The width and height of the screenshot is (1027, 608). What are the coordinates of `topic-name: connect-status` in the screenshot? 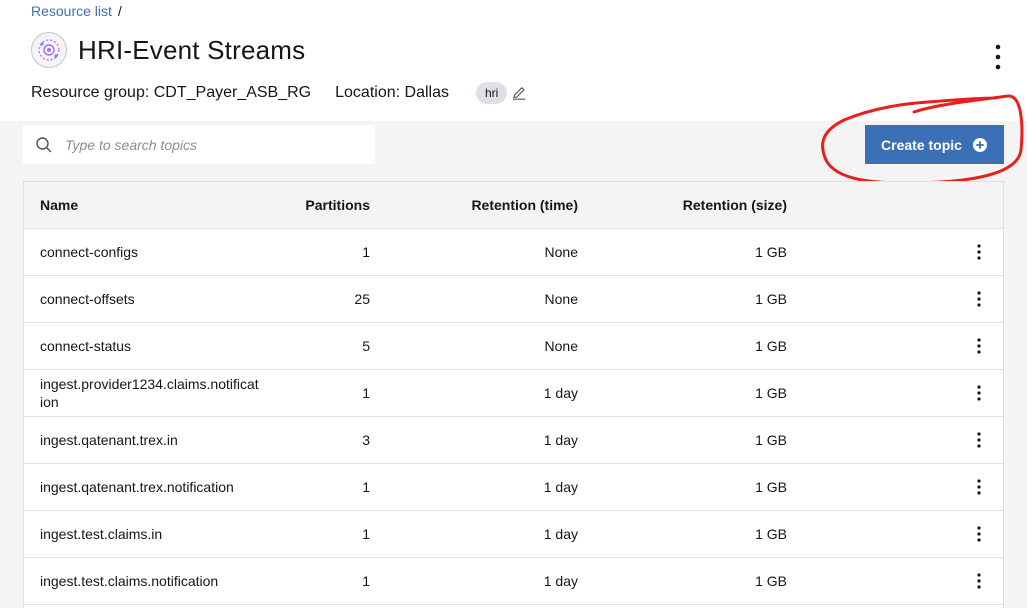 It's located at (86, 346).